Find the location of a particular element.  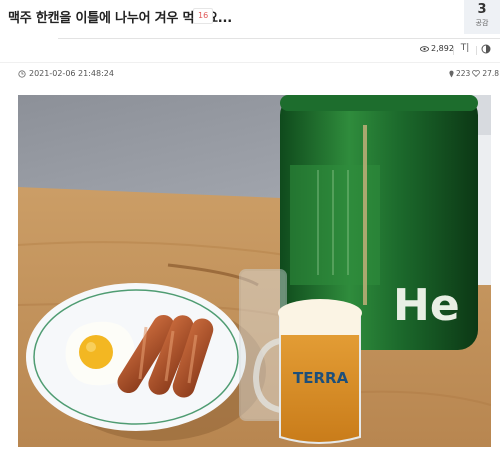

heart-icon is located at coordinates (476, 73).